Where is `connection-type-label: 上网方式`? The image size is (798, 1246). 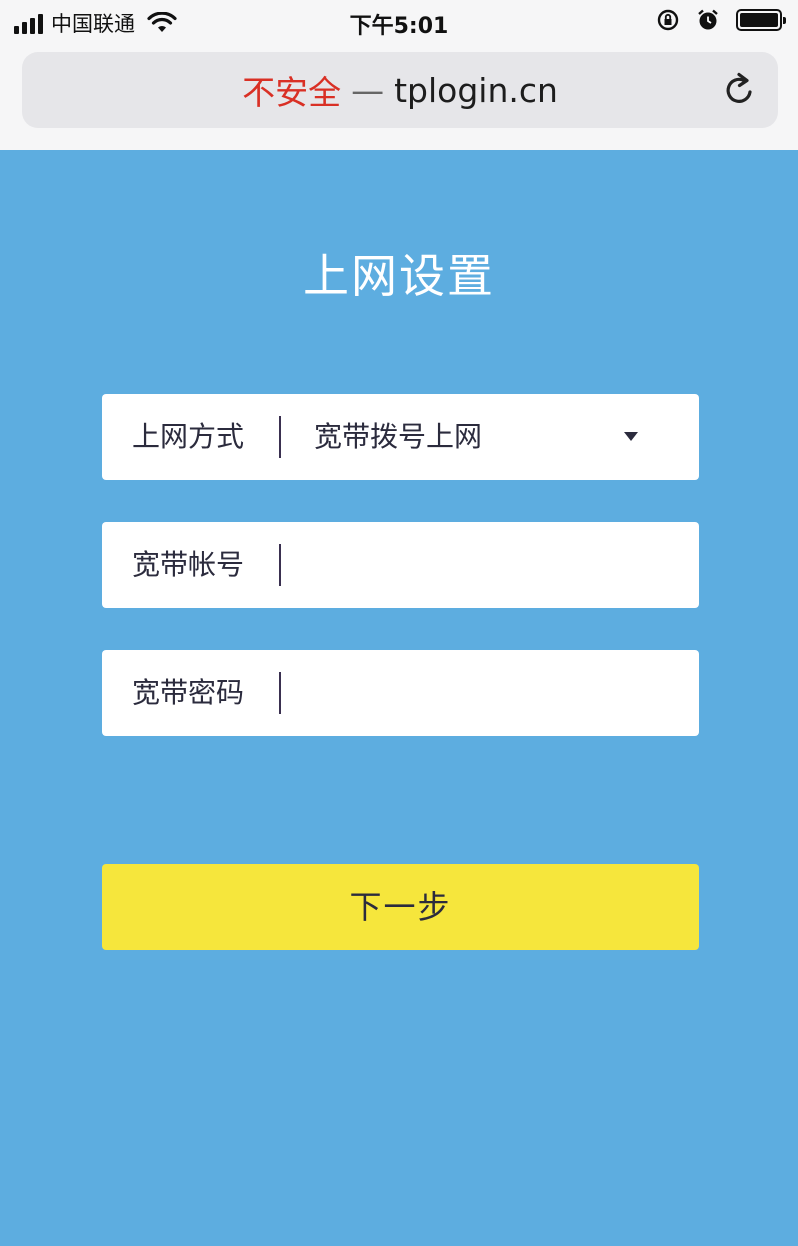
connection-type-label: 上网方式 is located at coordinates (188, 436).